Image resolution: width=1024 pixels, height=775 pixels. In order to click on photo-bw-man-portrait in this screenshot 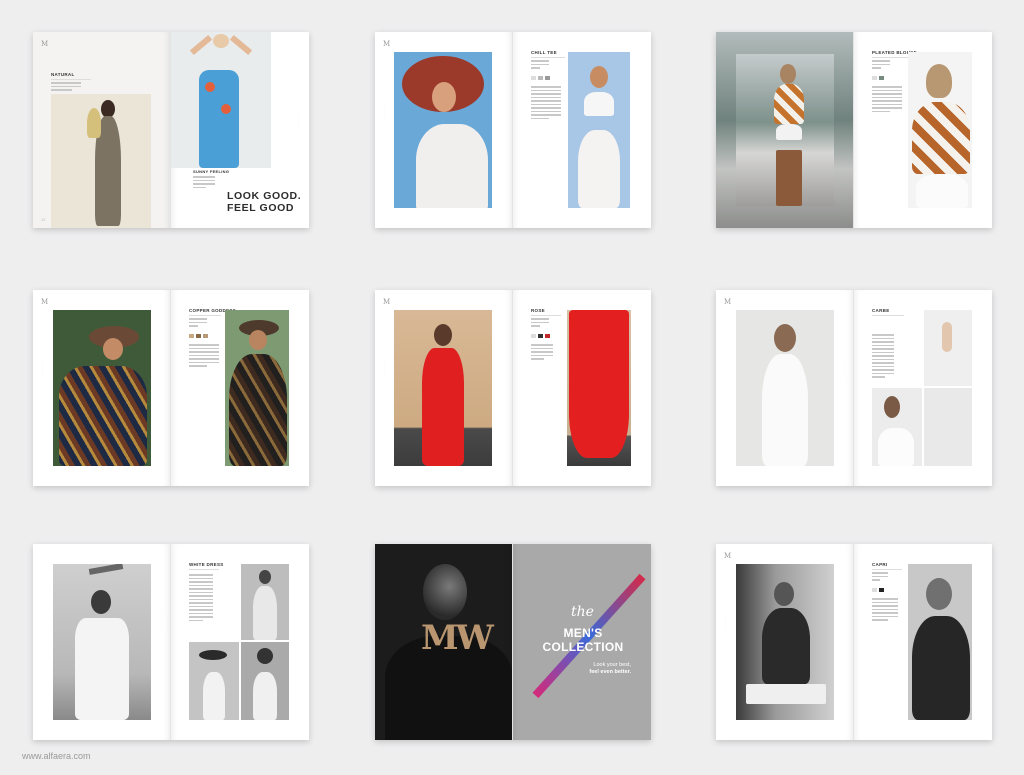, I will do `click(940, 642)`.